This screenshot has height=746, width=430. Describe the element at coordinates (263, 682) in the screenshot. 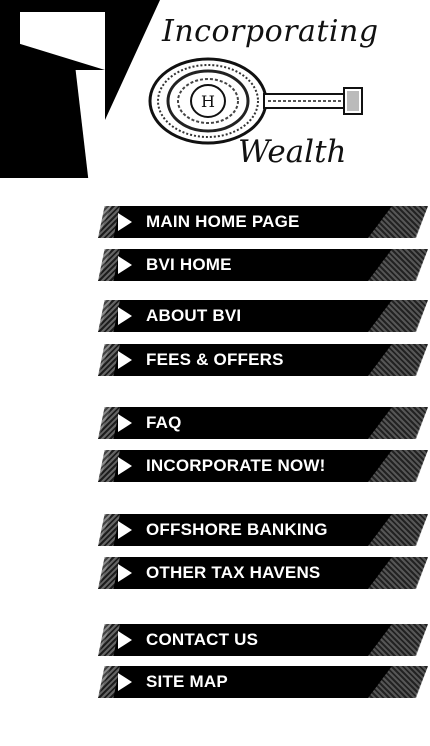

I see `nav-site-map: SITE MAP` at that location.